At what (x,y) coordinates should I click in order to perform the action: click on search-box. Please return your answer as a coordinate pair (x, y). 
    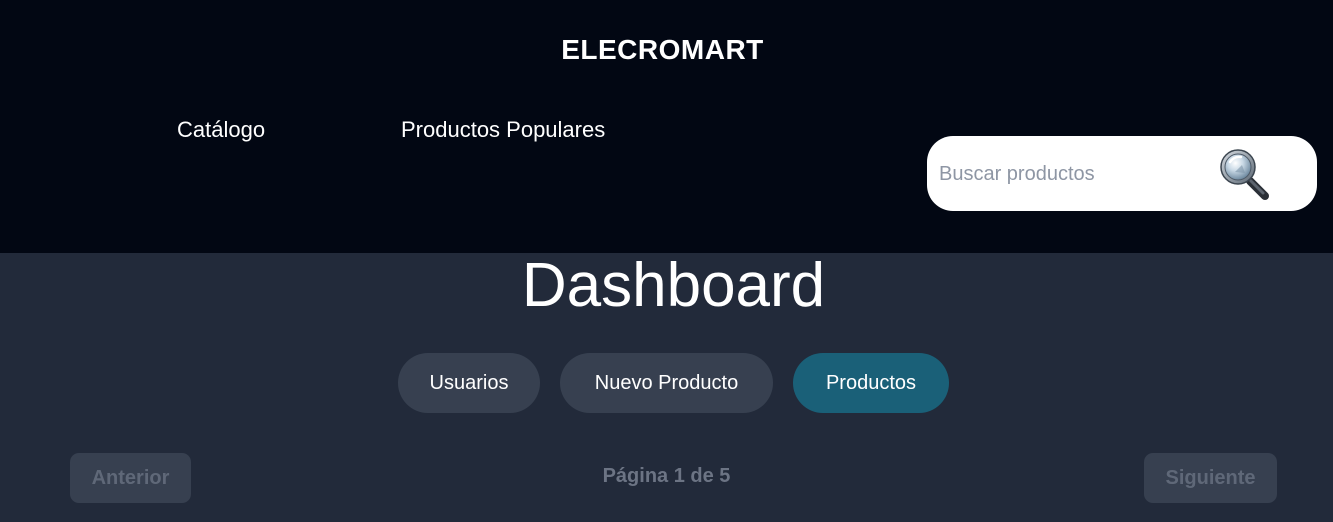
    Looking at the image, I should click on (1122, 173).